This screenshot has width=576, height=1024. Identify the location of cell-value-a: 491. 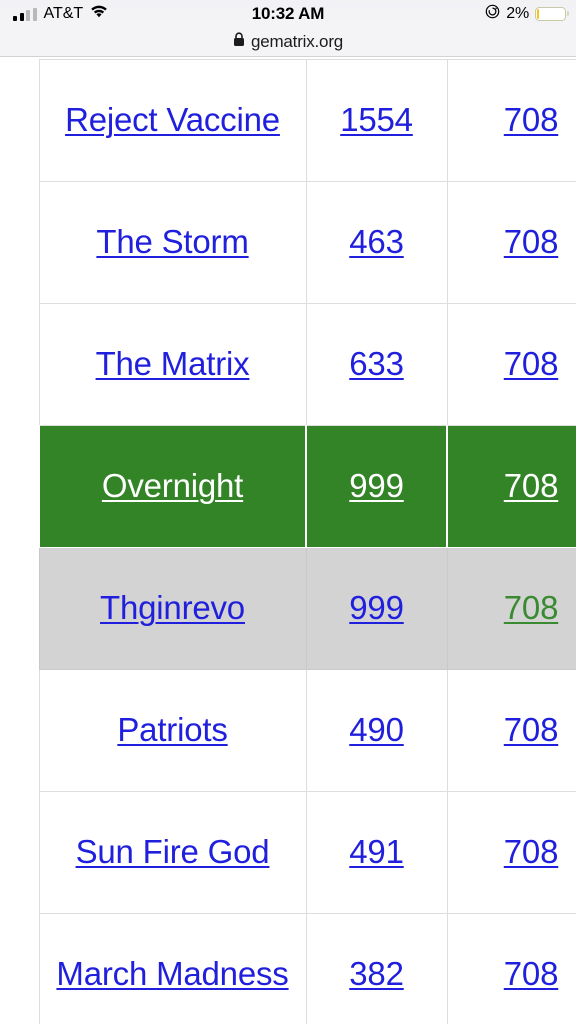
(376, 852).